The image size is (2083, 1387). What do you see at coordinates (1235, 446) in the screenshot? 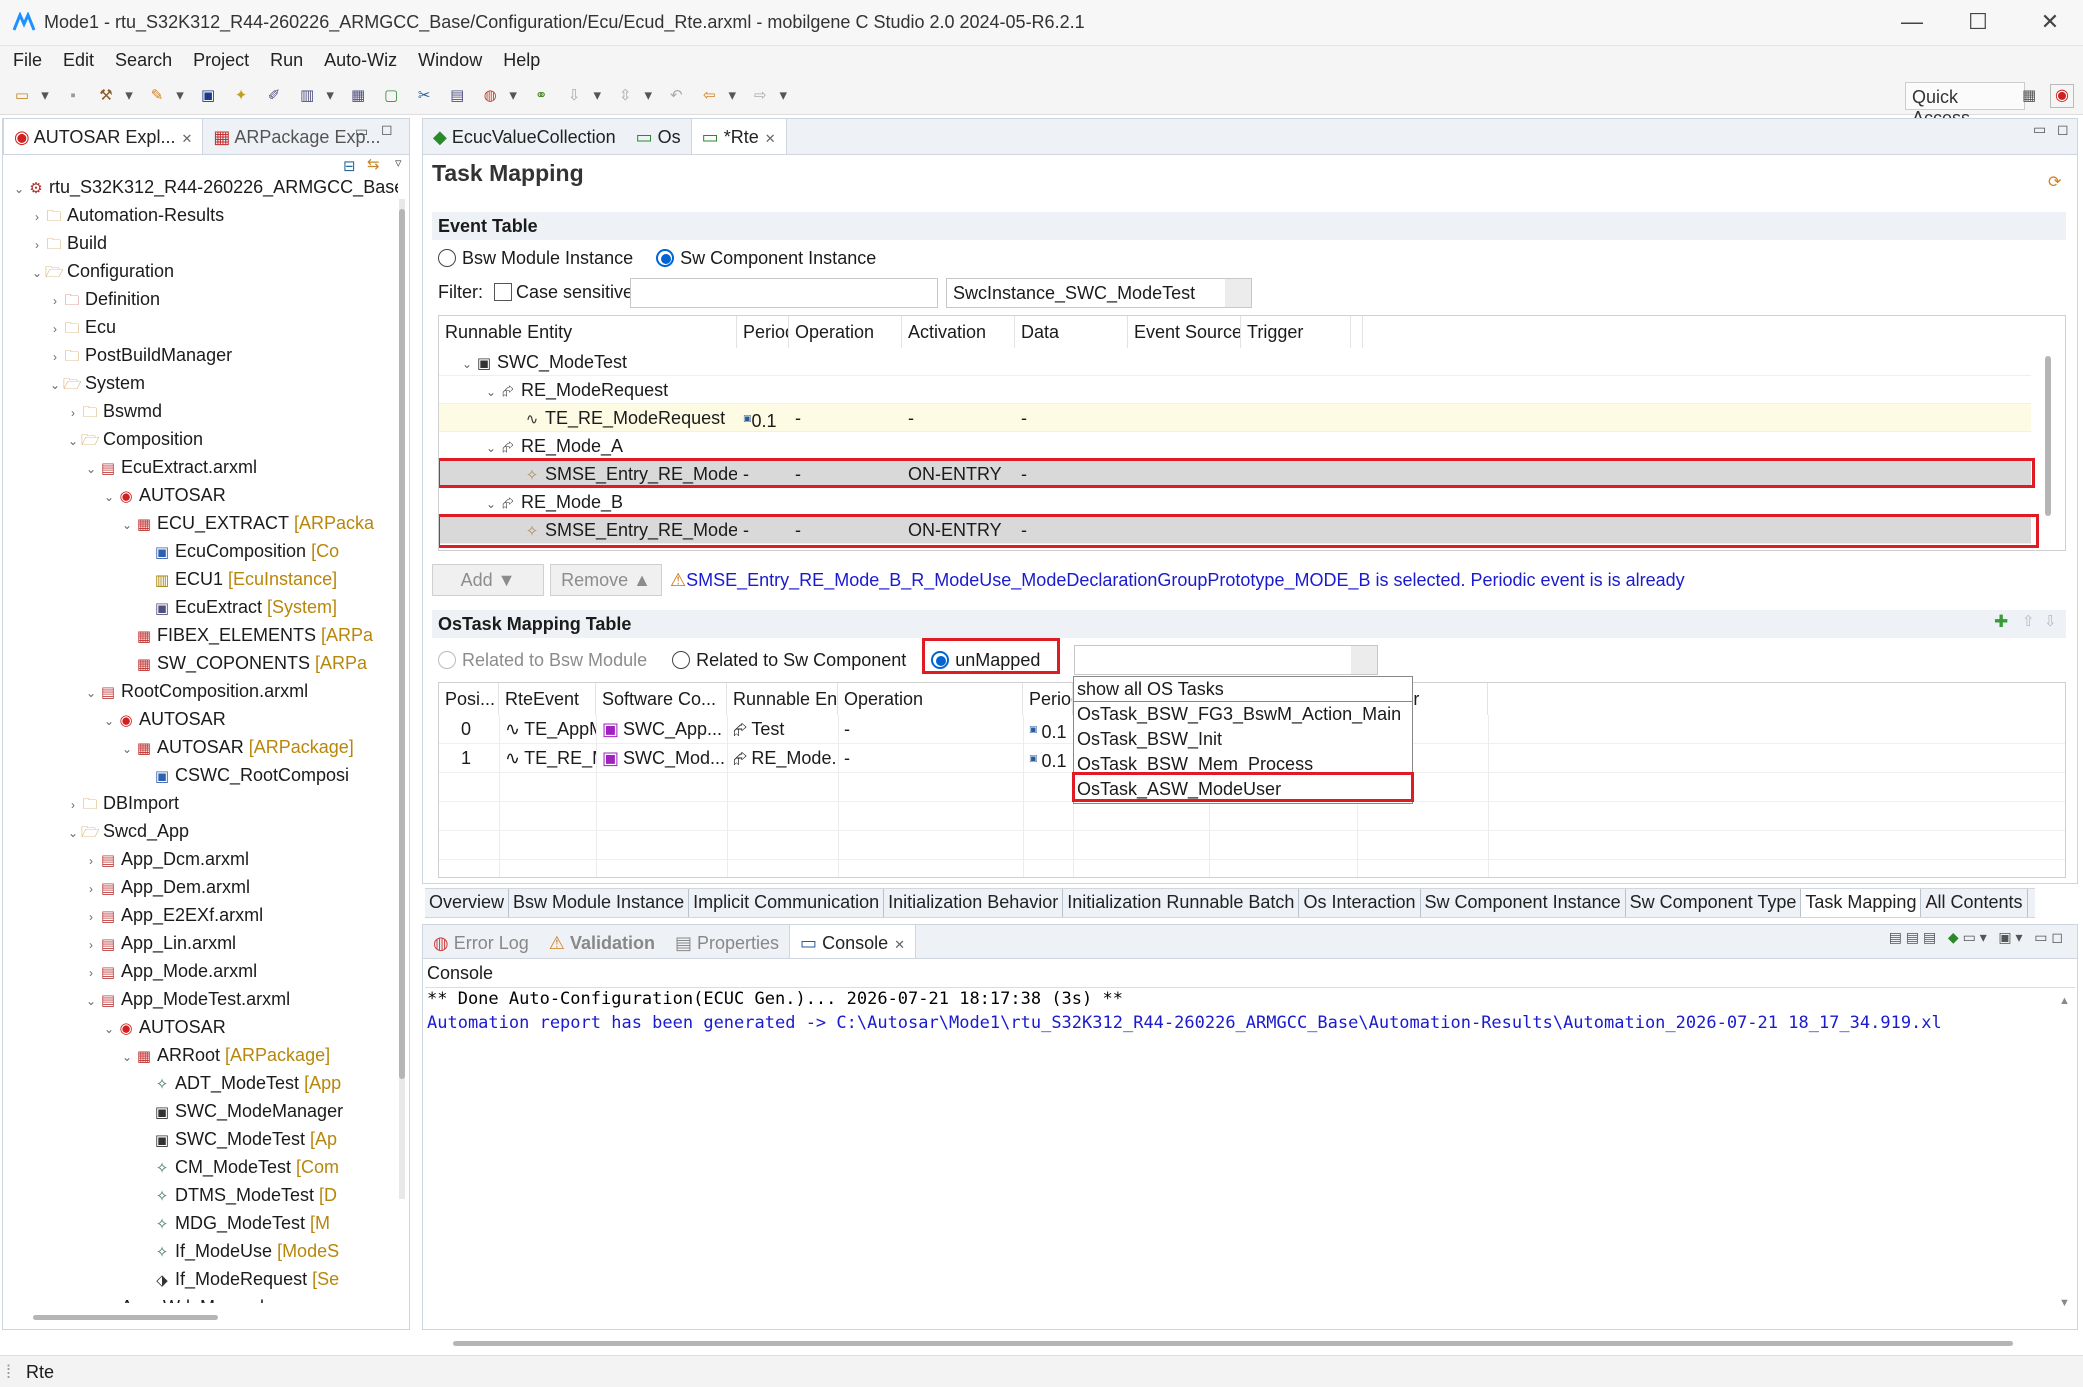
I see `event-table-row: ⌄ ⮳ RE_Mode_A` at bounding box center [1235, 446].